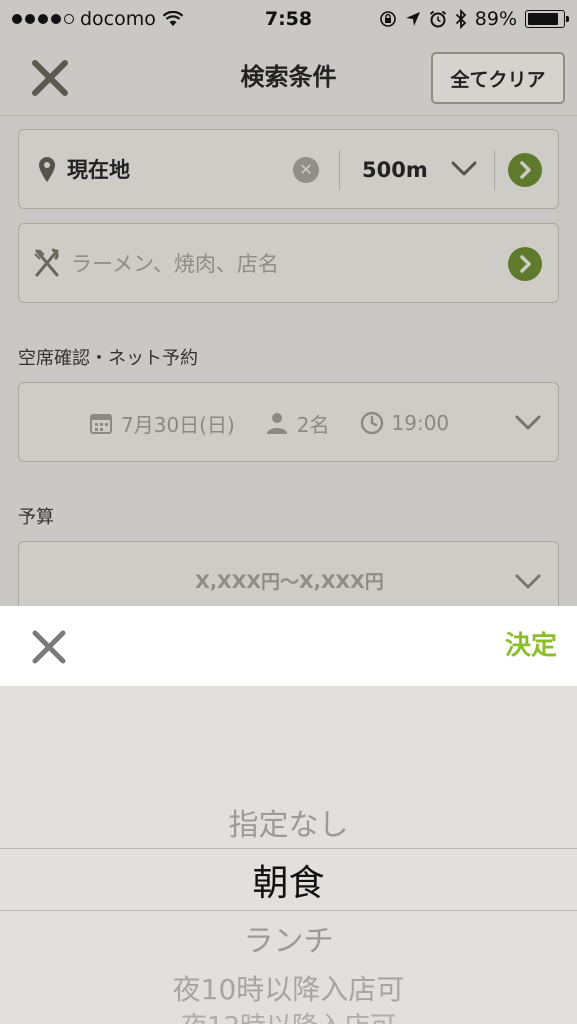  I want to click on clear-all-button: 全てクリア, so click(498, 78).